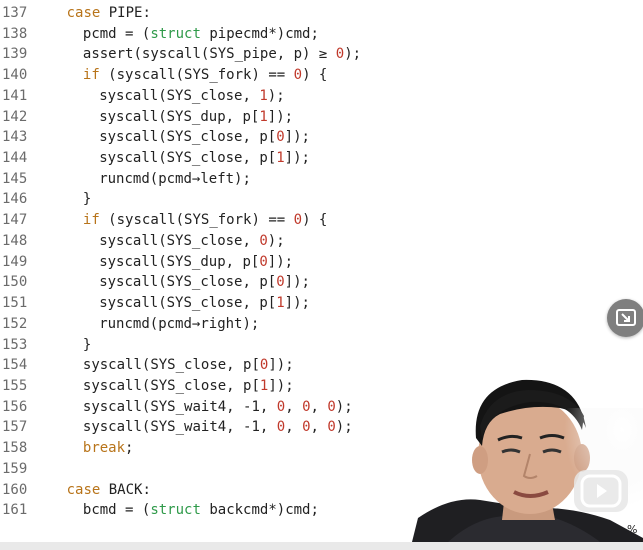  I want to click on code-line: 142 syscall(SYS_dup, p[1]);, so click(321, 117).